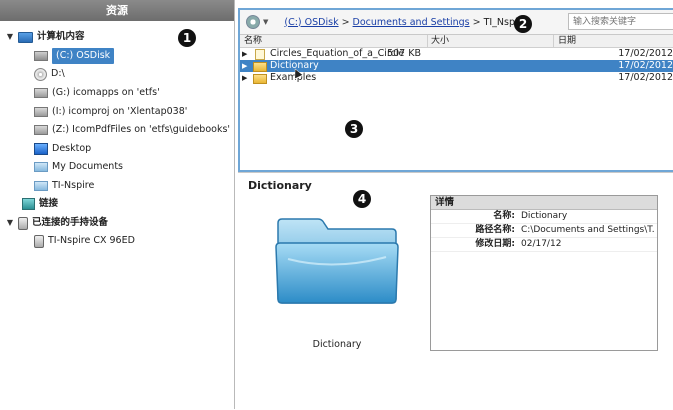 The width and height of the screenshot is (673, 410). I want to click on tree-node-label: My Documents, so click(88, 166).